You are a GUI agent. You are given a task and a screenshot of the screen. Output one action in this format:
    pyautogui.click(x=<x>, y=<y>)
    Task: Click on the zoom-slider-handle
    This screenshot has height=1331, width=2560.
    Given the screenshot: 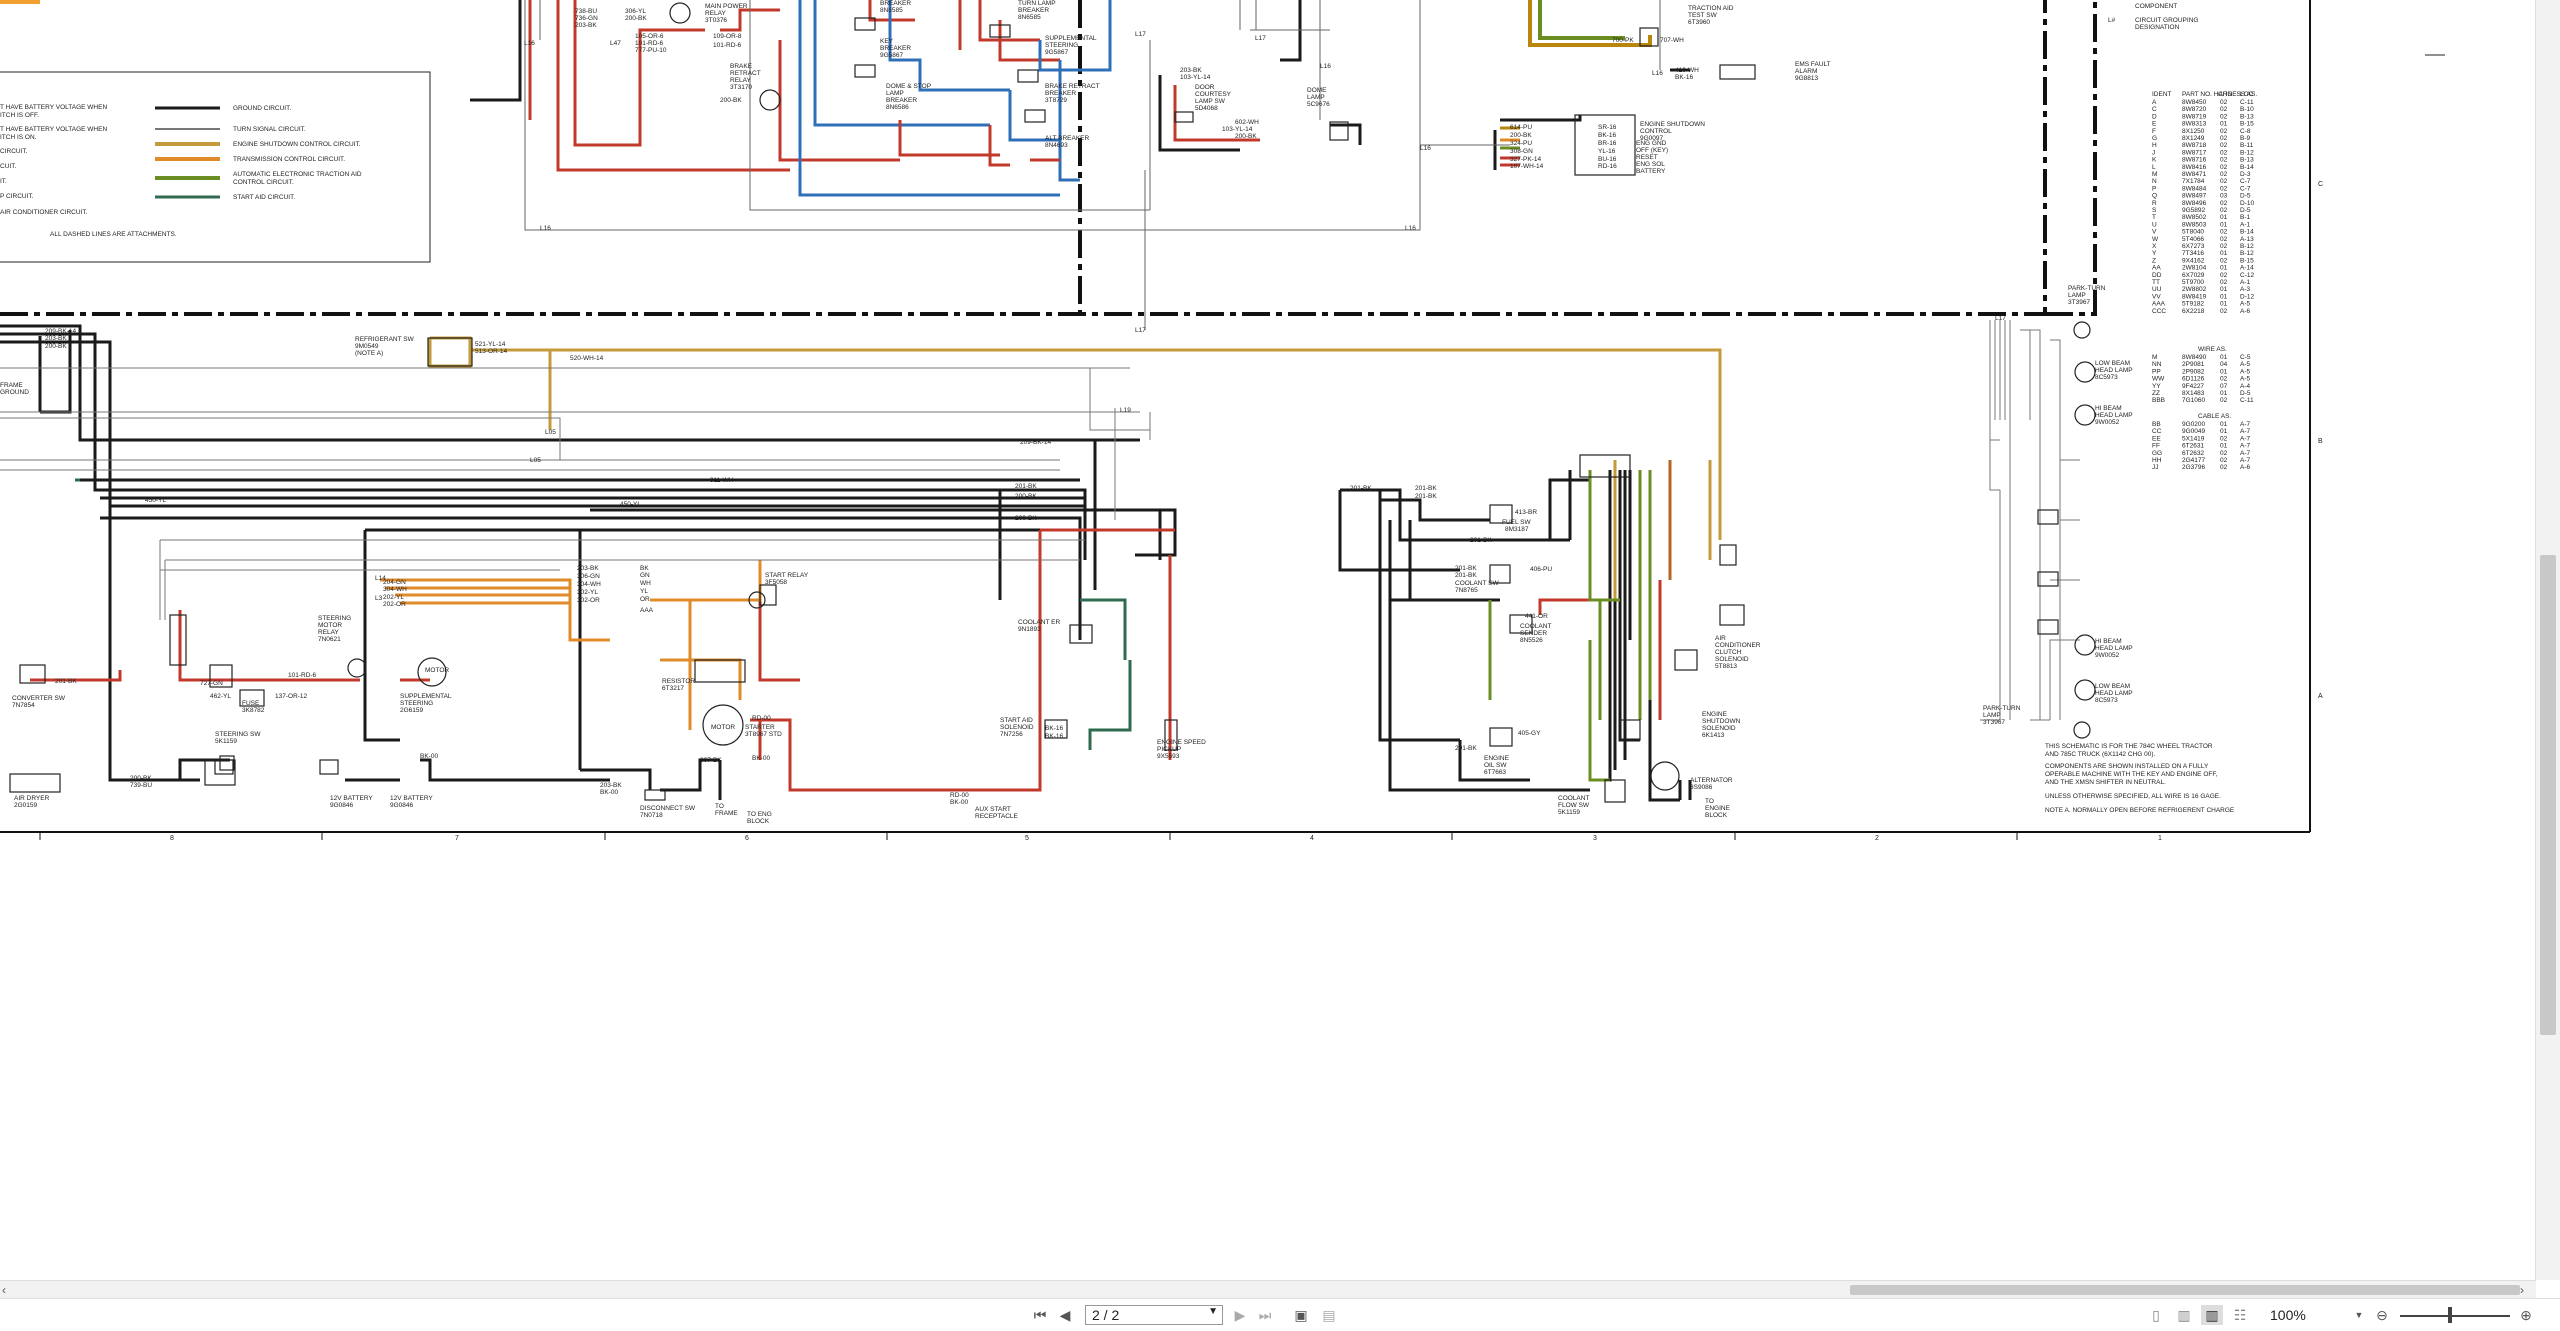 What is the action you would take?
    pyautogui.click(x=2450, y=1315)
    